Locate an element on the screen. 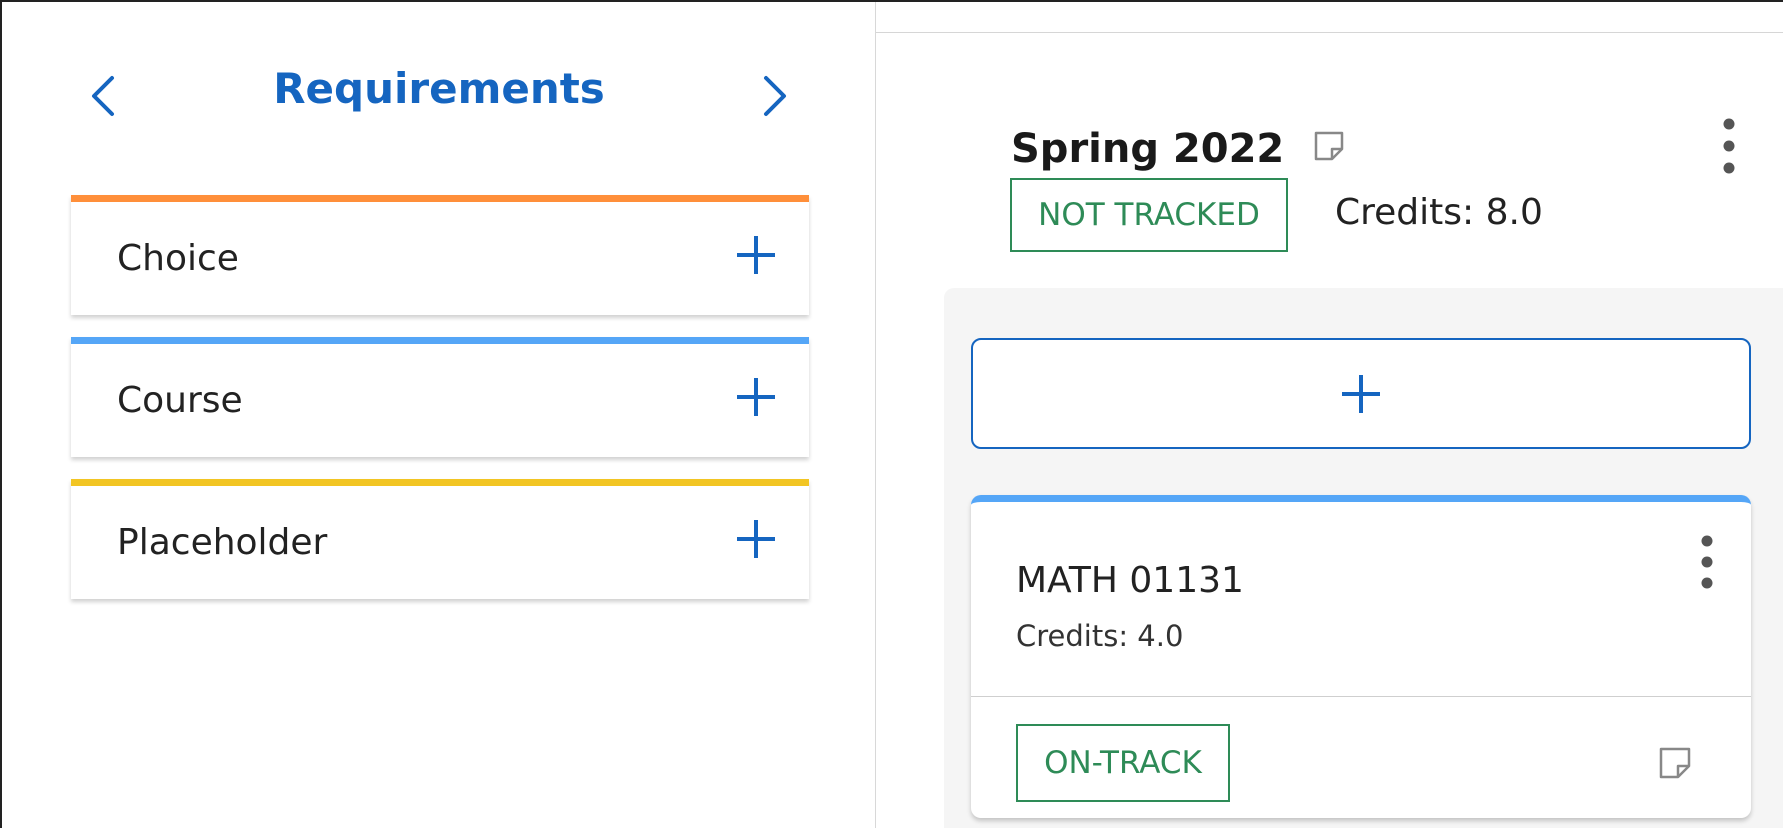  requirement-label: Choice is located at coordinates (178, 258).